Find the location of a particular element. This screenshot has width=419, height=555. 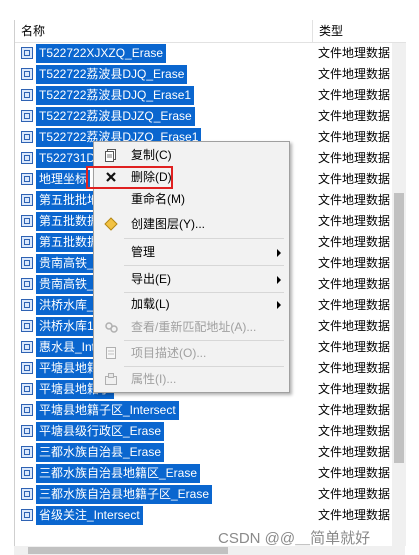

list-item: T522722XJXZQ_Erase 文件地理数据 is located at coordinates (203, 53).